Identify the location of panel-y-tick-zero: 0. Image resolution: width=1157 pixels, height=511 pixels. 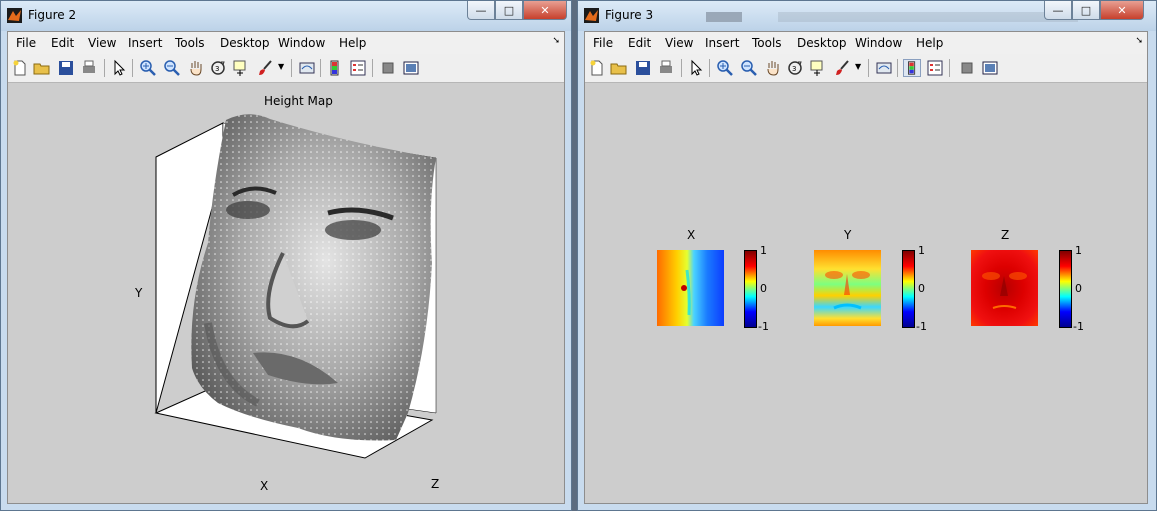
(921, 288).